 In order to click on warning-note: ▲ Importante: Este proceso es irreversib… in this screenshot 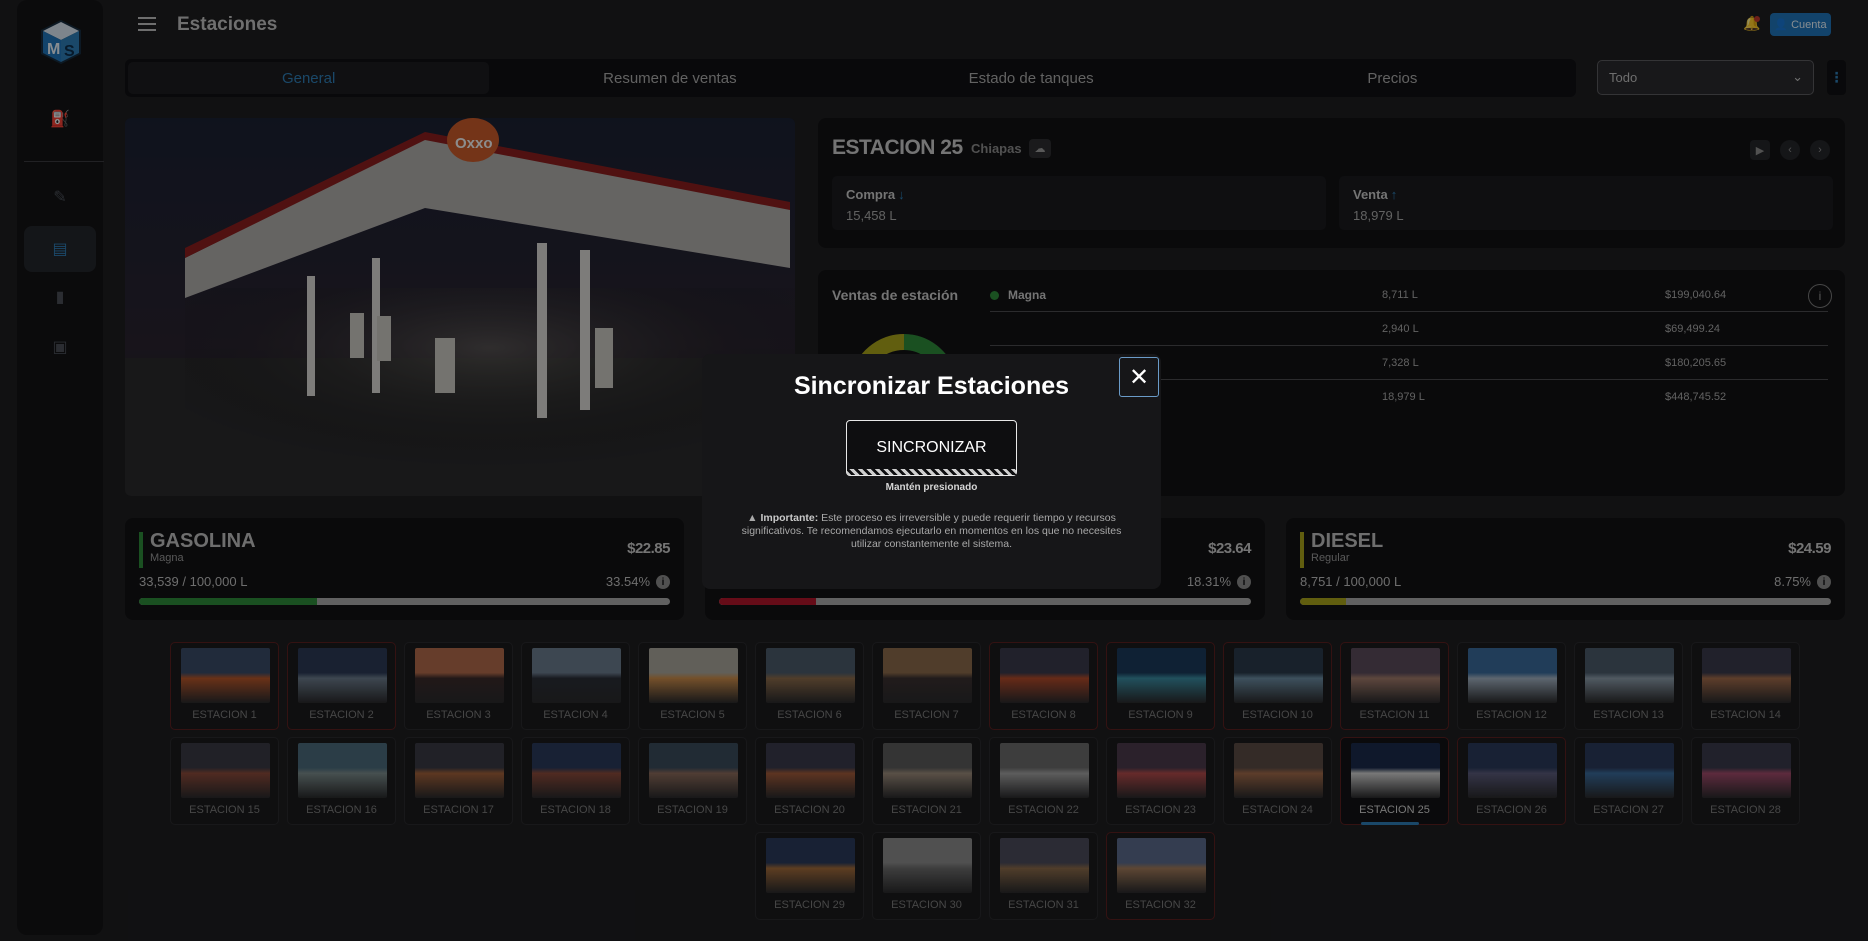, I will do `click(931, 531)`.